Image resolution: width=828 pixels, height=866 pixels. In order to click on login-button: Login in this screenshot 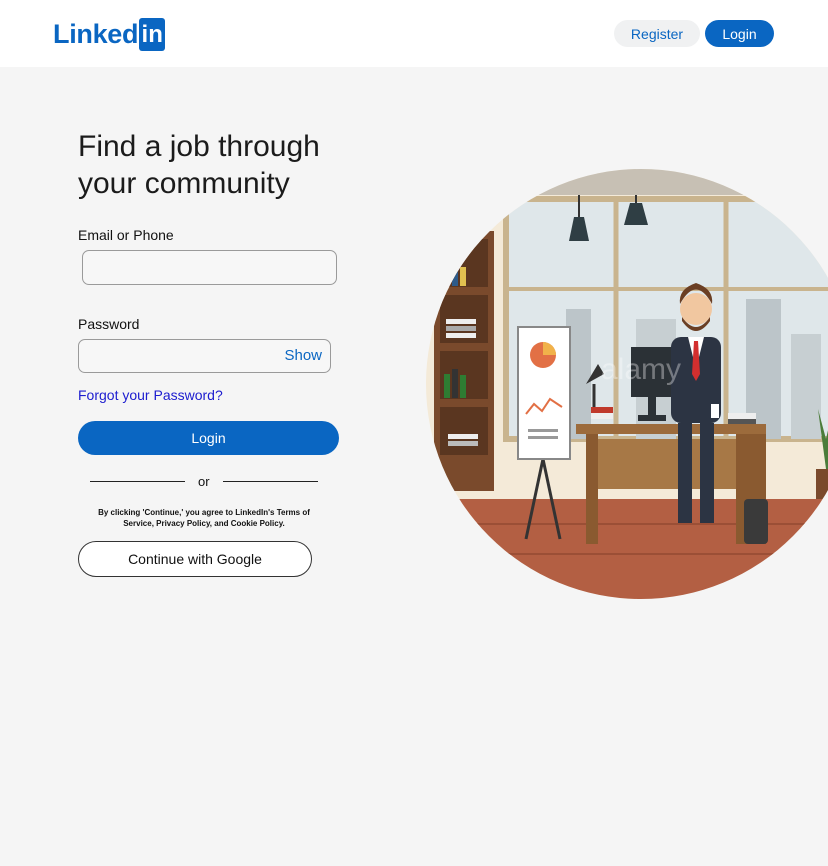, I will do `click(208, 438)`.